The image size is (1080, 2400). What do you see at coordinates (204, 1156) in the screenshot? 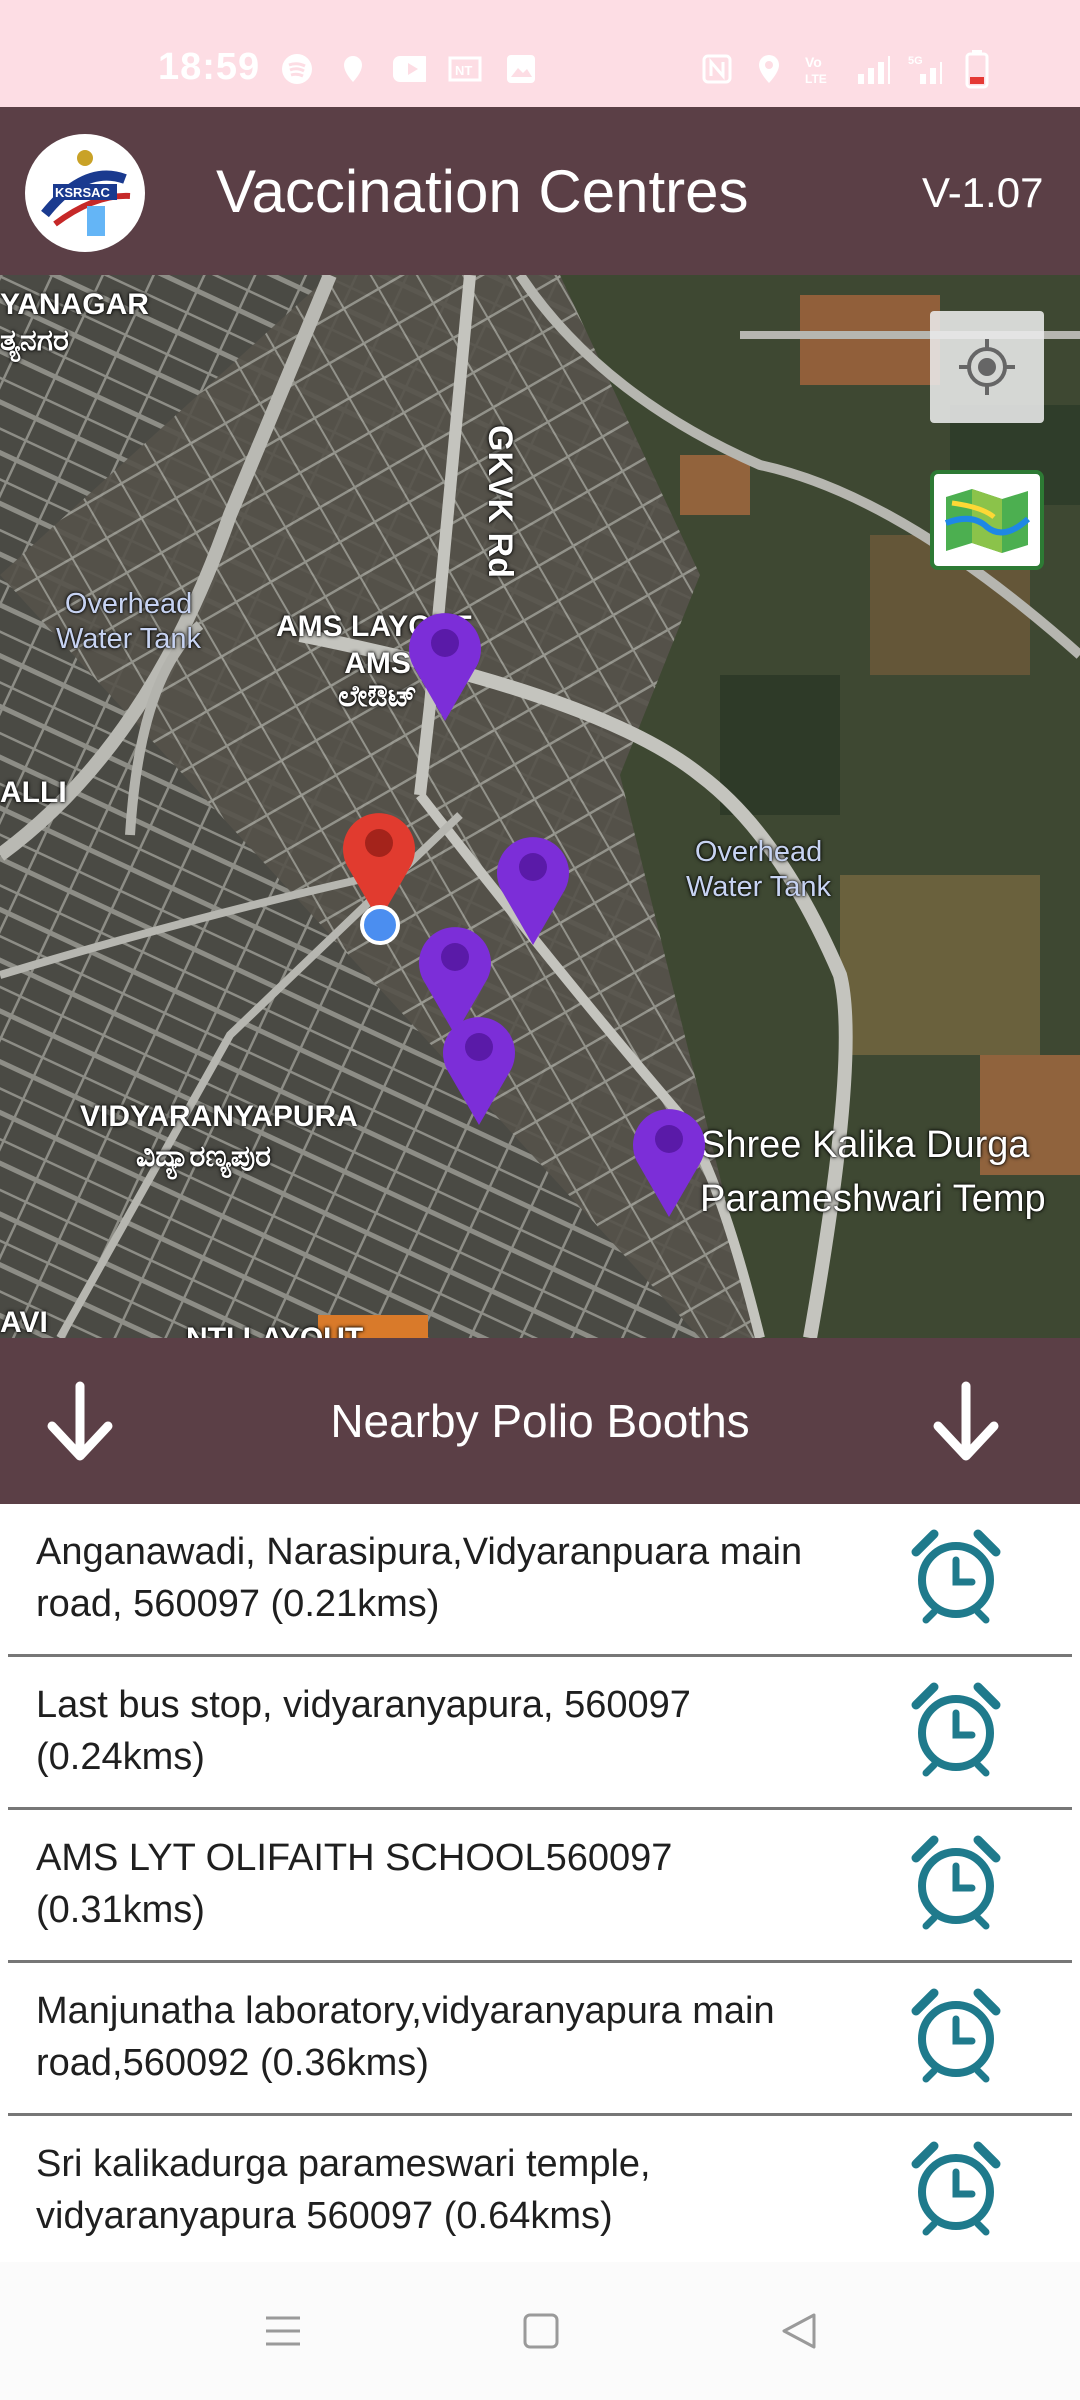
I see `map-label-vidyaranyapura-kn: ವಿದ್ಯಾರಣ್ಯಪುರ` at bounding box center [204, 1156].